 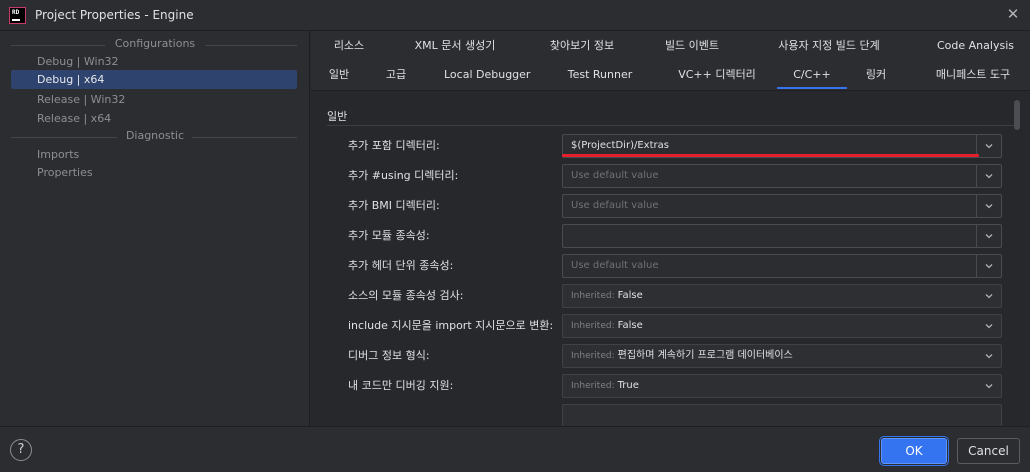 What do you see at coordinates (600, 75) in the screenshot?
I see `tab-test-runner: Test Runner` at bounding box center [600, 75].